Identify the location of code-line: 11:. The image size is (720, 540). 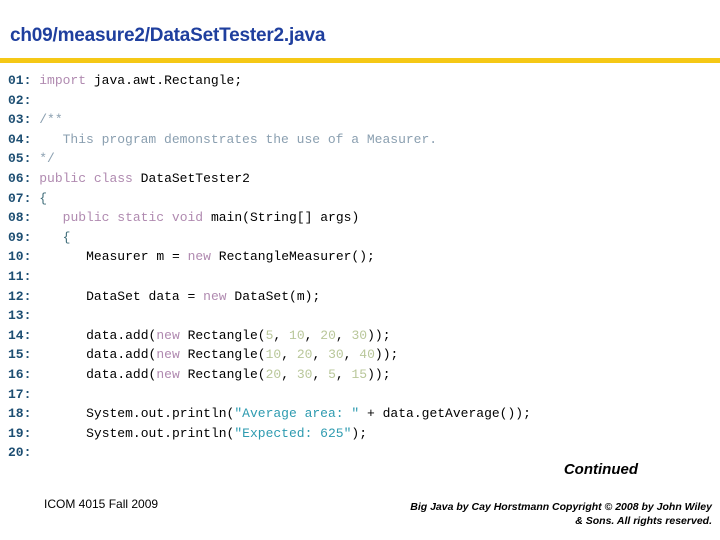
(360, 277).